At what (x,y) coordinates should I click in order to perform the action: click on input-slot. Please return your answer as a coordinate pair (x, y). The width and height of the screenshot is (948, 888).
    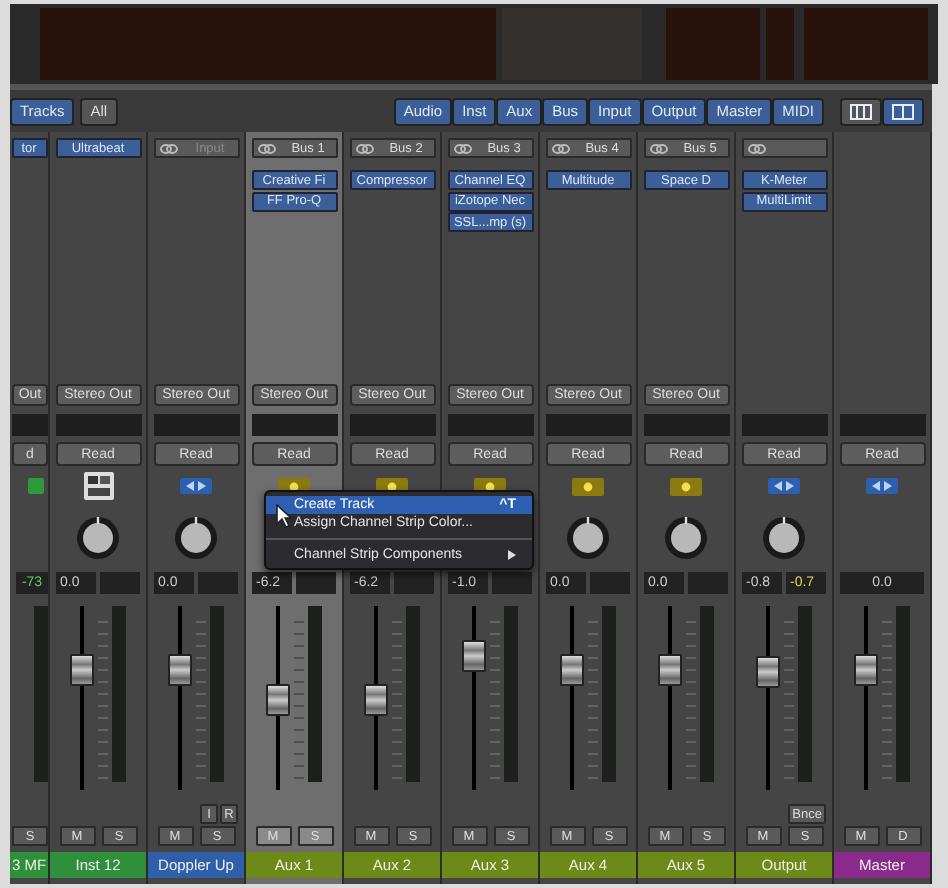
    Looking at the image, I should click on (784, 148).